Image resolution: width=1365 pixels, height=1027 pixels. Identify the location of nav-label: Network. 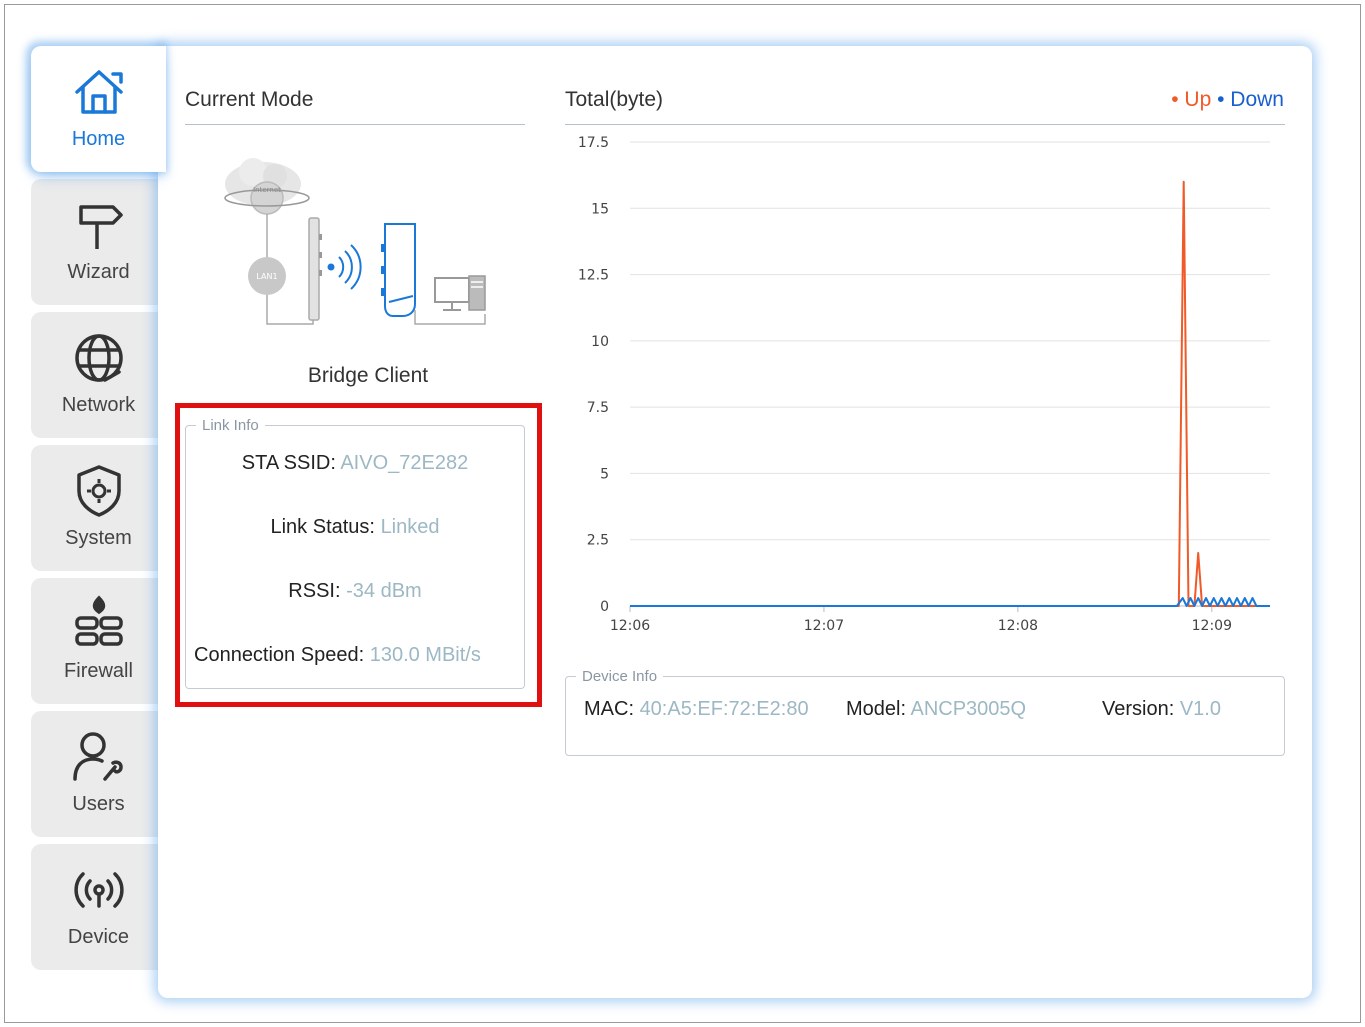
(98, 405).